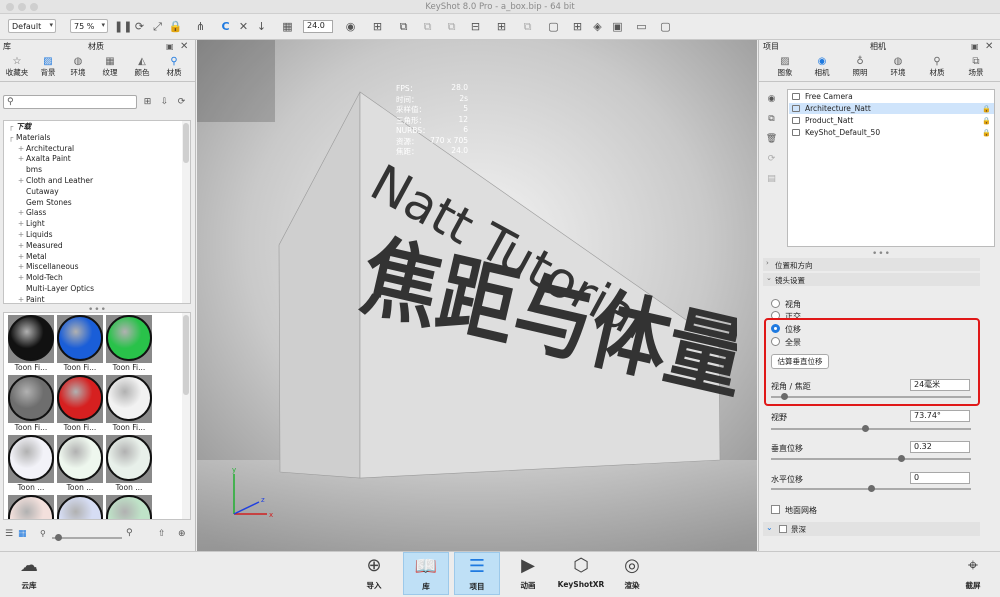 The width and height of the screenshot is (1000, 597). What do you see at coordinates (32, 26) in the screenshot?
I see `workspace-select: Default ▾` at bounding box center [32, 26].